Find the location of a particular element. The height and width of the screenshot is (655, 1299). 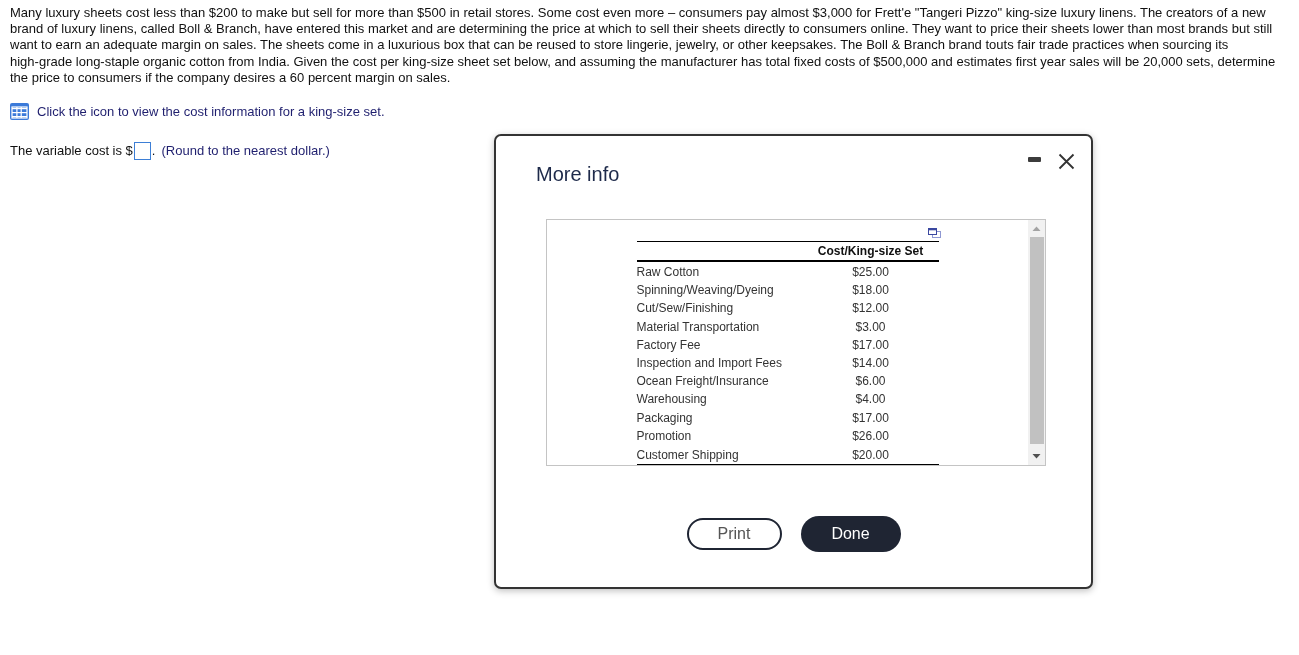

column-header: Cost/King-size Set is located at coordinates (870, 251).